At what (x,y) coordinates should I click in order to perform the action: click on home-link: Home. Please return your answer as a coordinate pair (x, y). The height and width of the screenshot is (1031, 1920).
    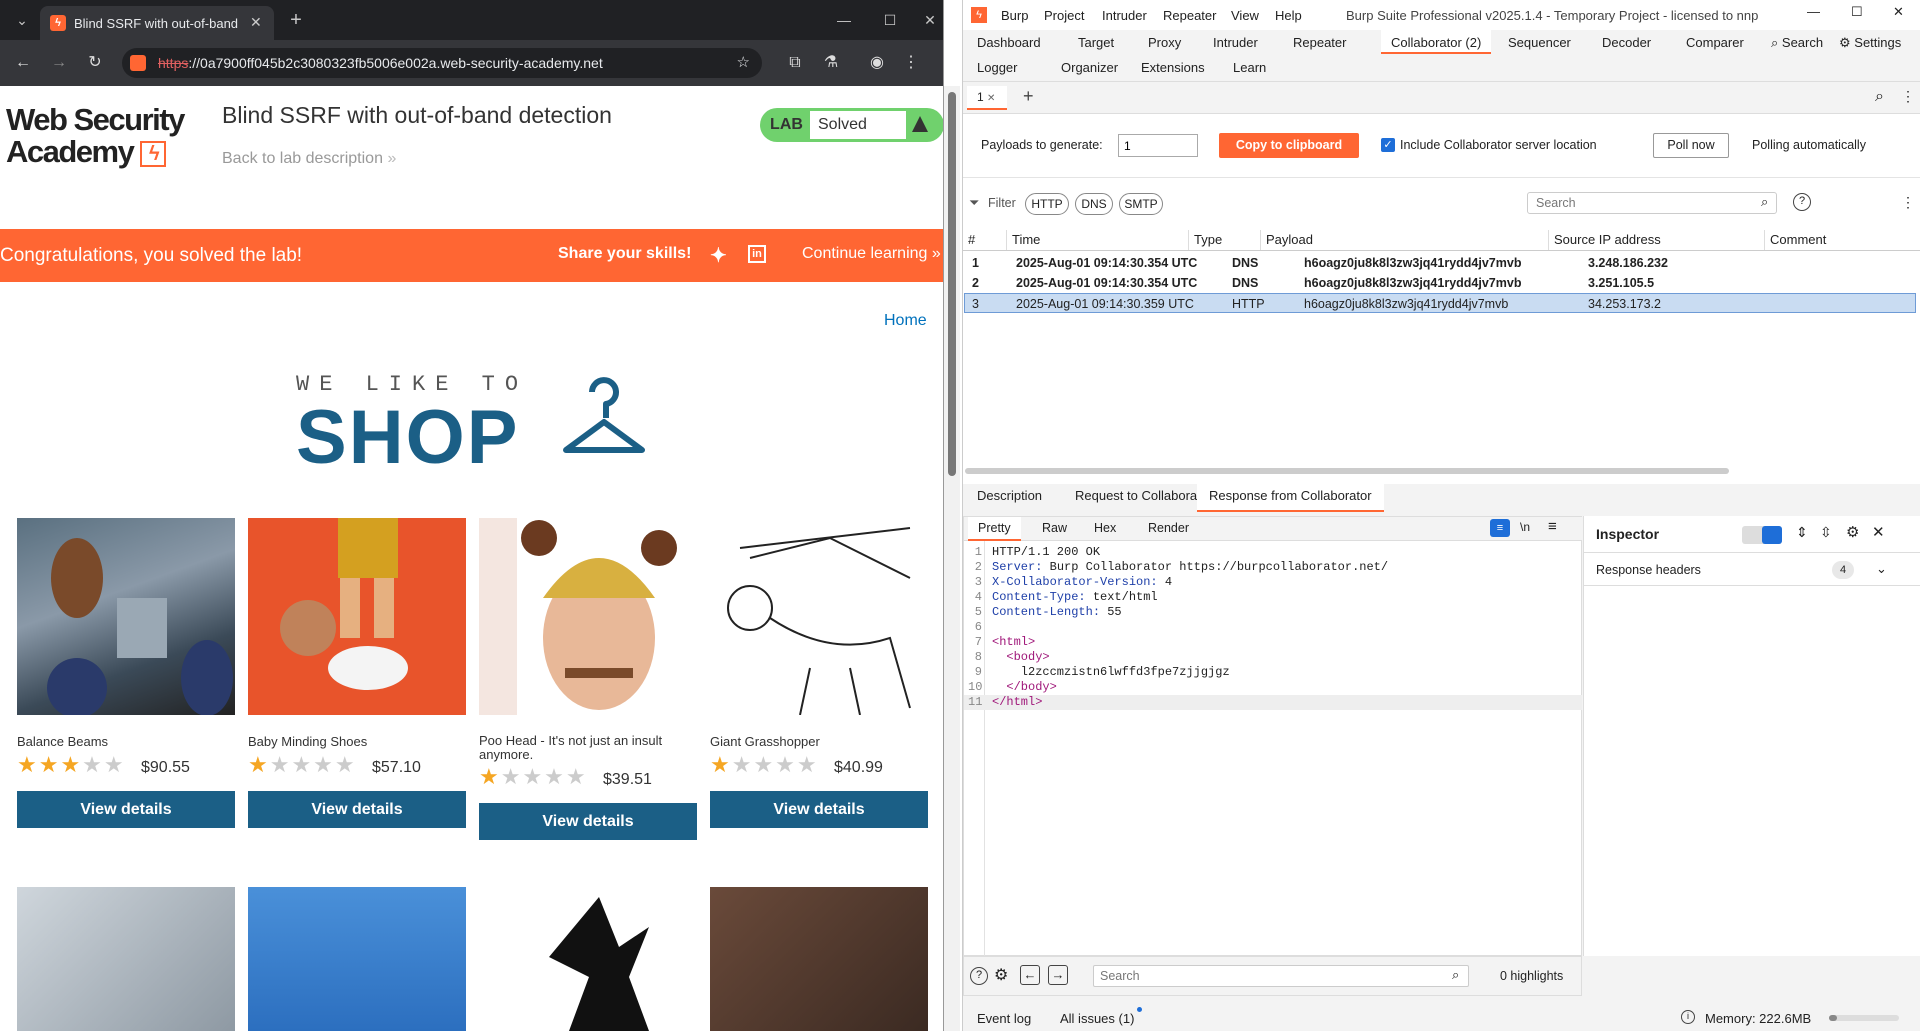
    Looking at the image, I should click on (905, 321).